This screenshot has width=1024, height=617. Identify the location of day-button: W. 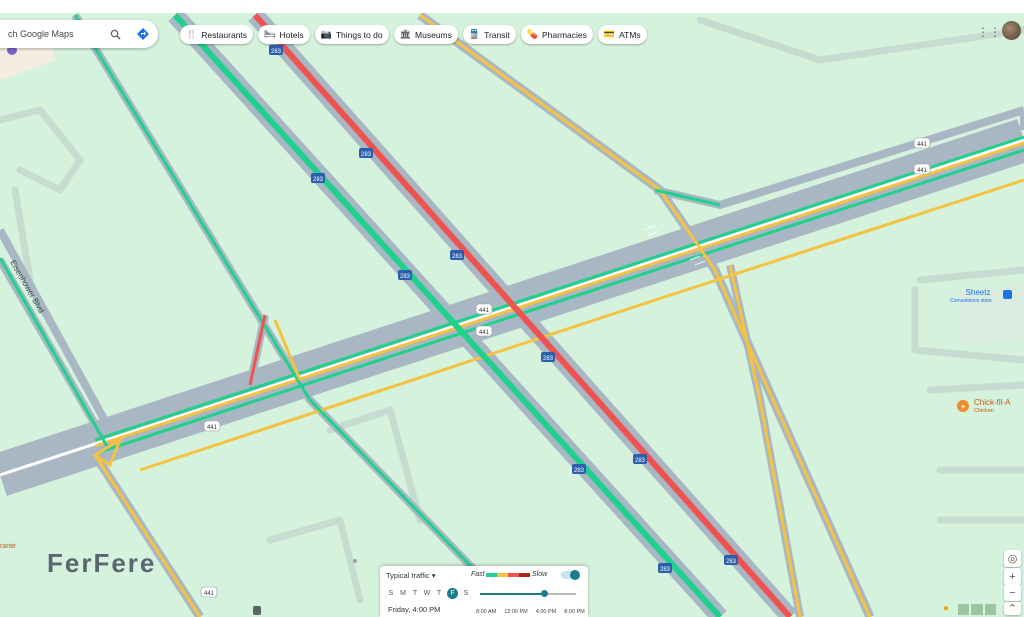
(427, 594).